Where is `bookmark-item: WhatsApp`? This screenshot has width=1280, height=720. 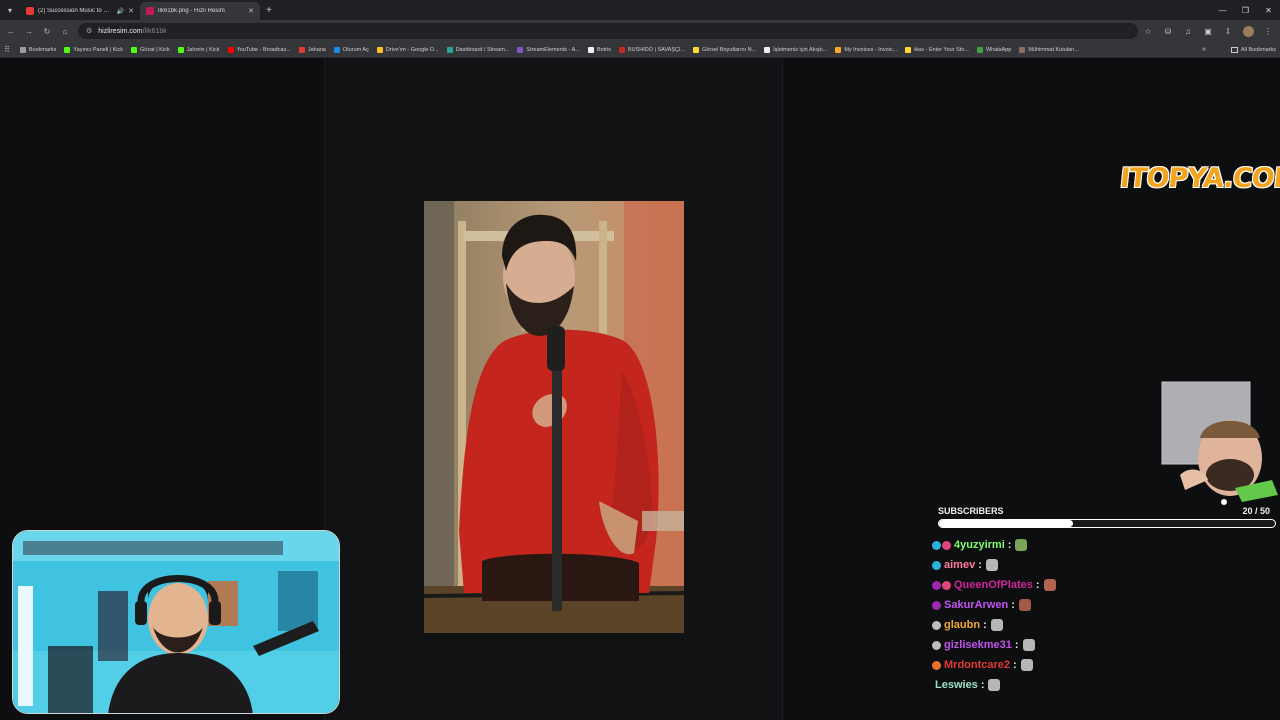
bookmark-item: WhatsApp is located at coordinates (994, 49).